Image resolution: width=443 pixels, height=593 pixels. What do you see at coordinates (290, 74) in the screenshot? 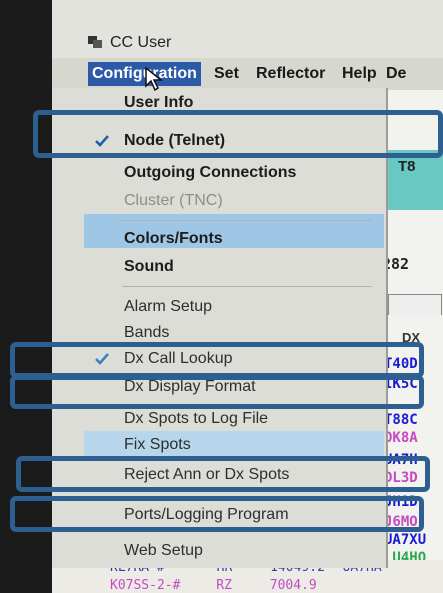
I see `menu-reflector: Reflector` at bounding box center [290, 74].